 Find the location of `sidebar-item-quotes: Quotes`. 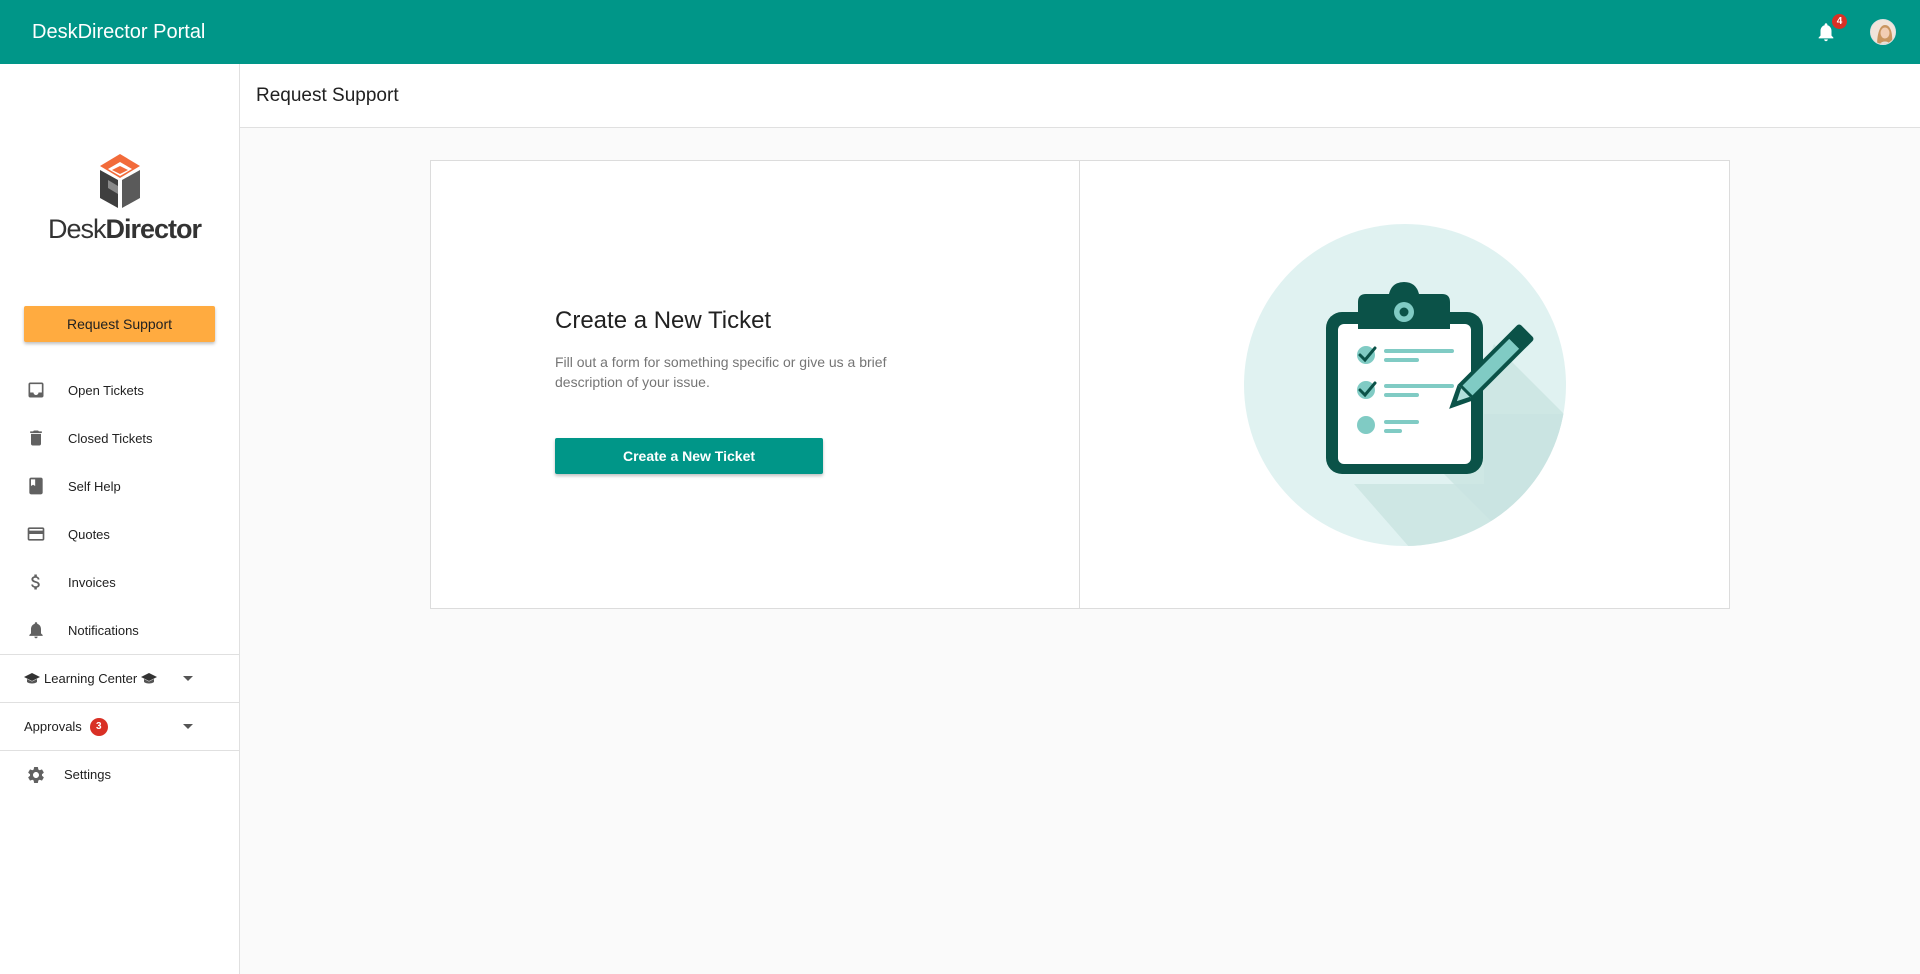

sidebar-item-quotes: Quotes is located at coordinates (119, 534).